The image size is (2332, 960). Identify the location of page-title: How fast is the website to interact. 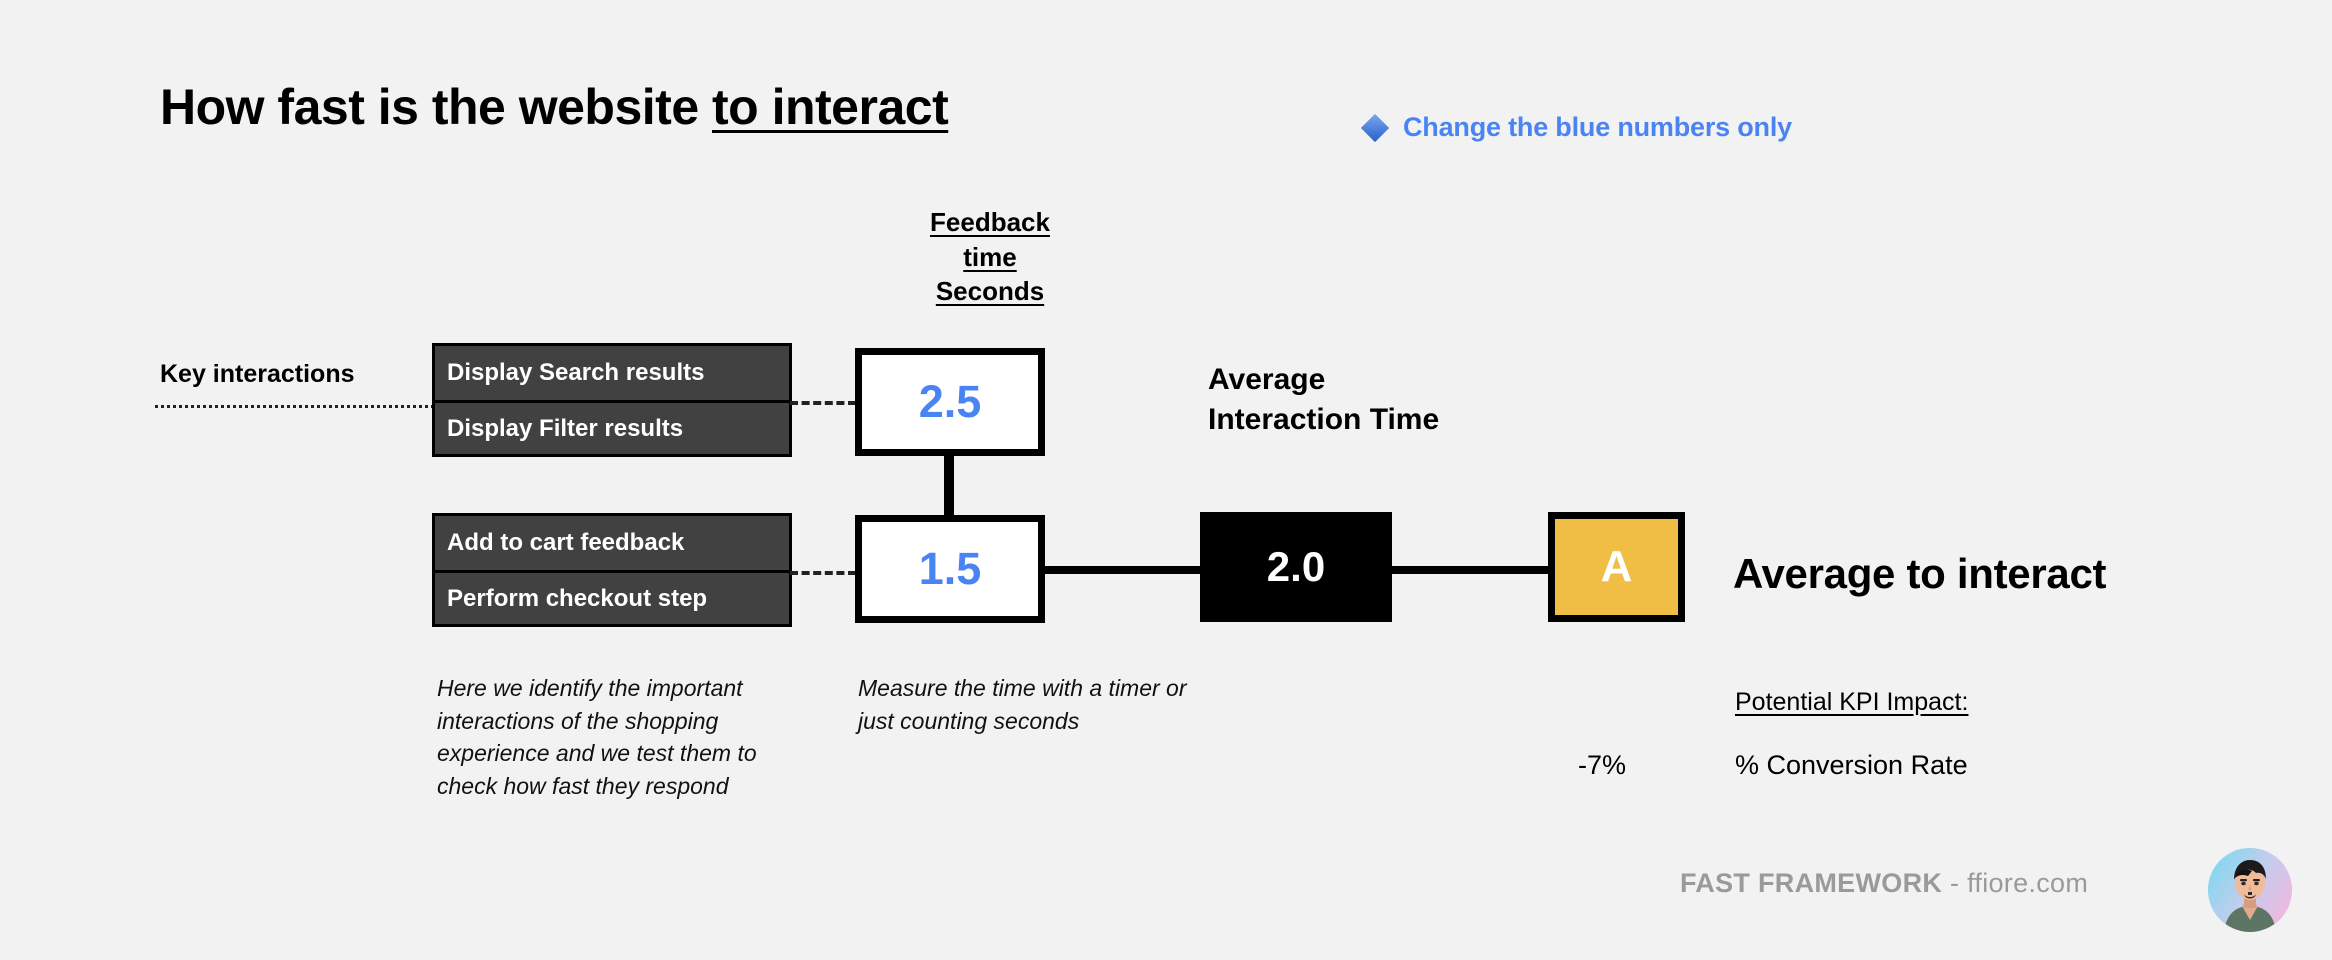
(554, 107).